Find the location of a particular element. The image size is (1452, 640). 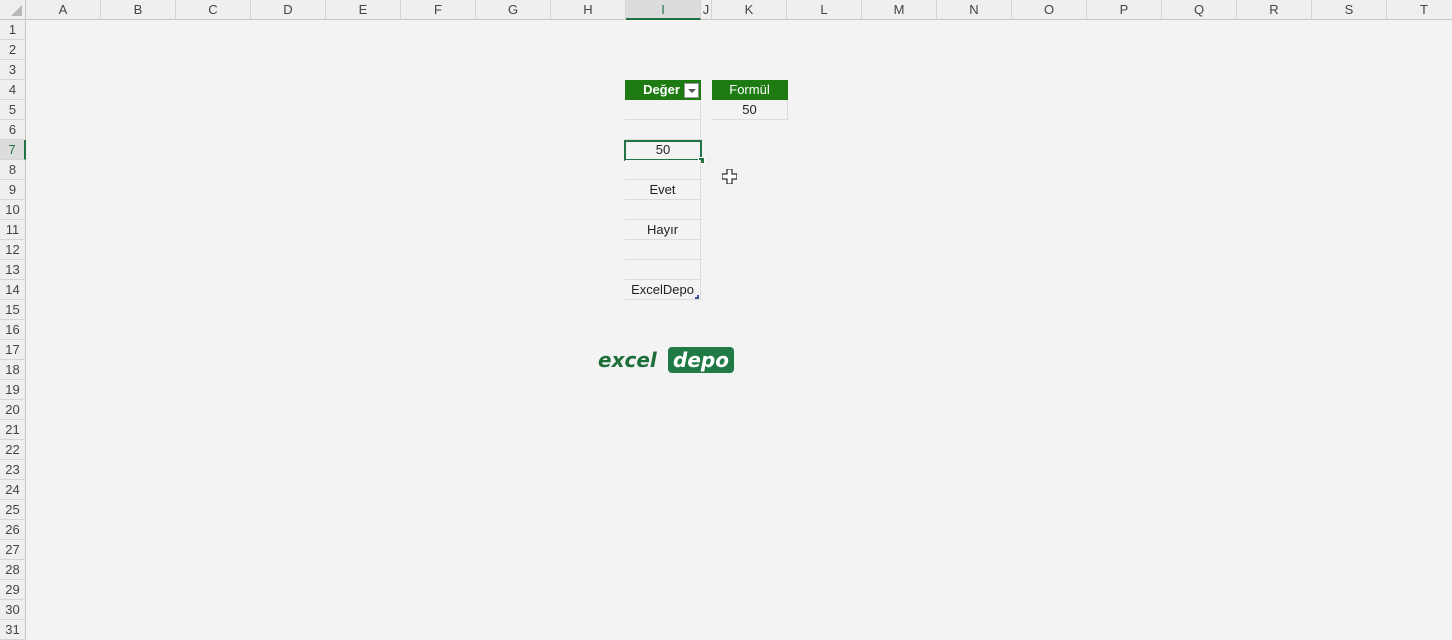

row-header-1: 1 is located at coordinates (13, 30).